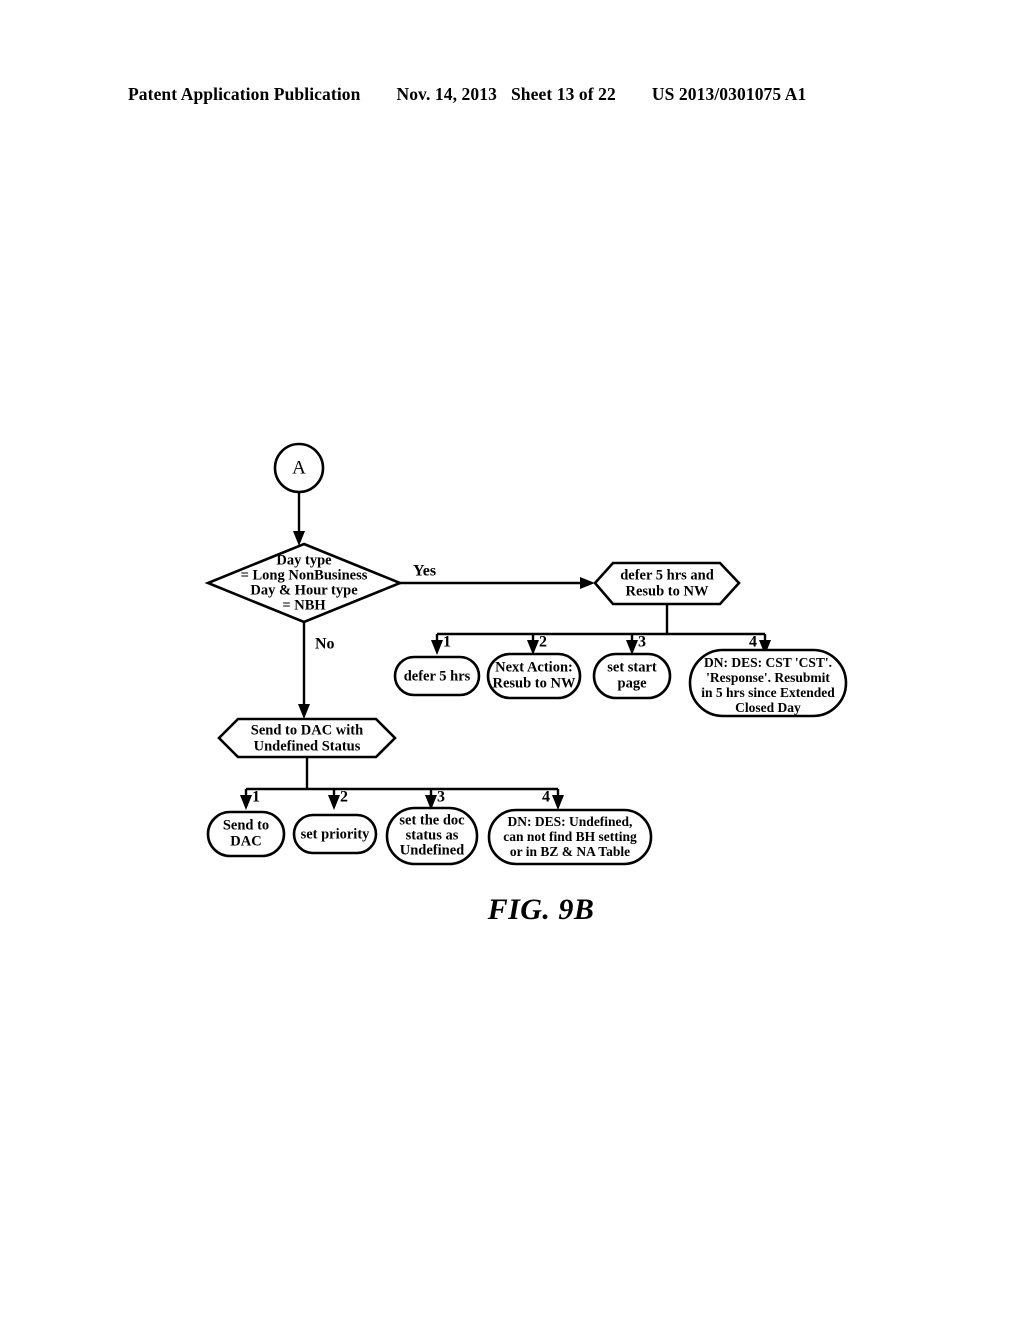  What do you see at coordinates (325, 644) in the screenshot?
I see `edge-no-label: No` at bounding box center [325, 644].